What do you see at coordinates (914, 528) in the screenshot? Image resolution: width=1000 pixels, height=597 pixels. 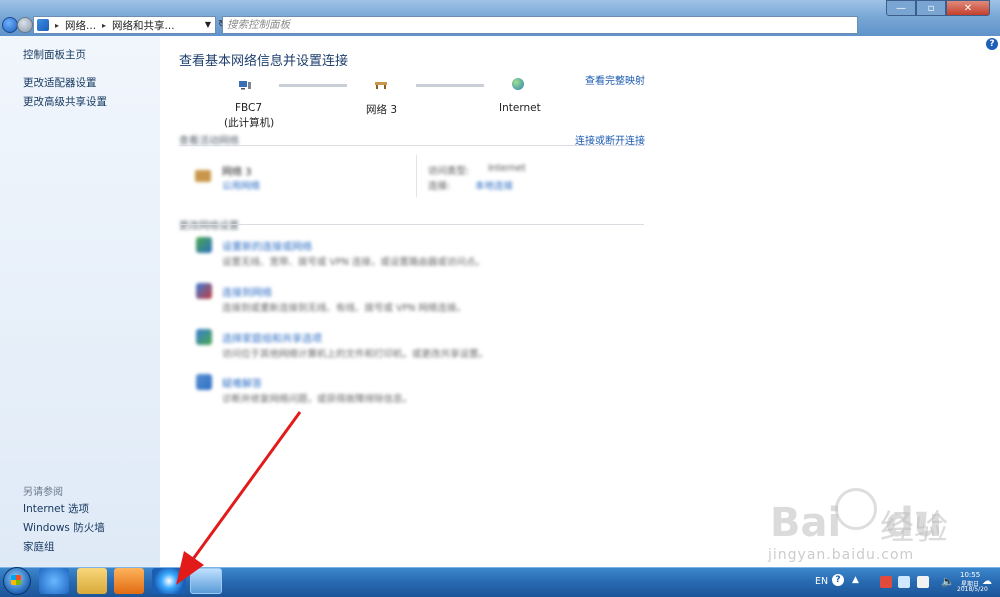 I see `watermark-jingyan: 经验` at bounding box center [914, 528].